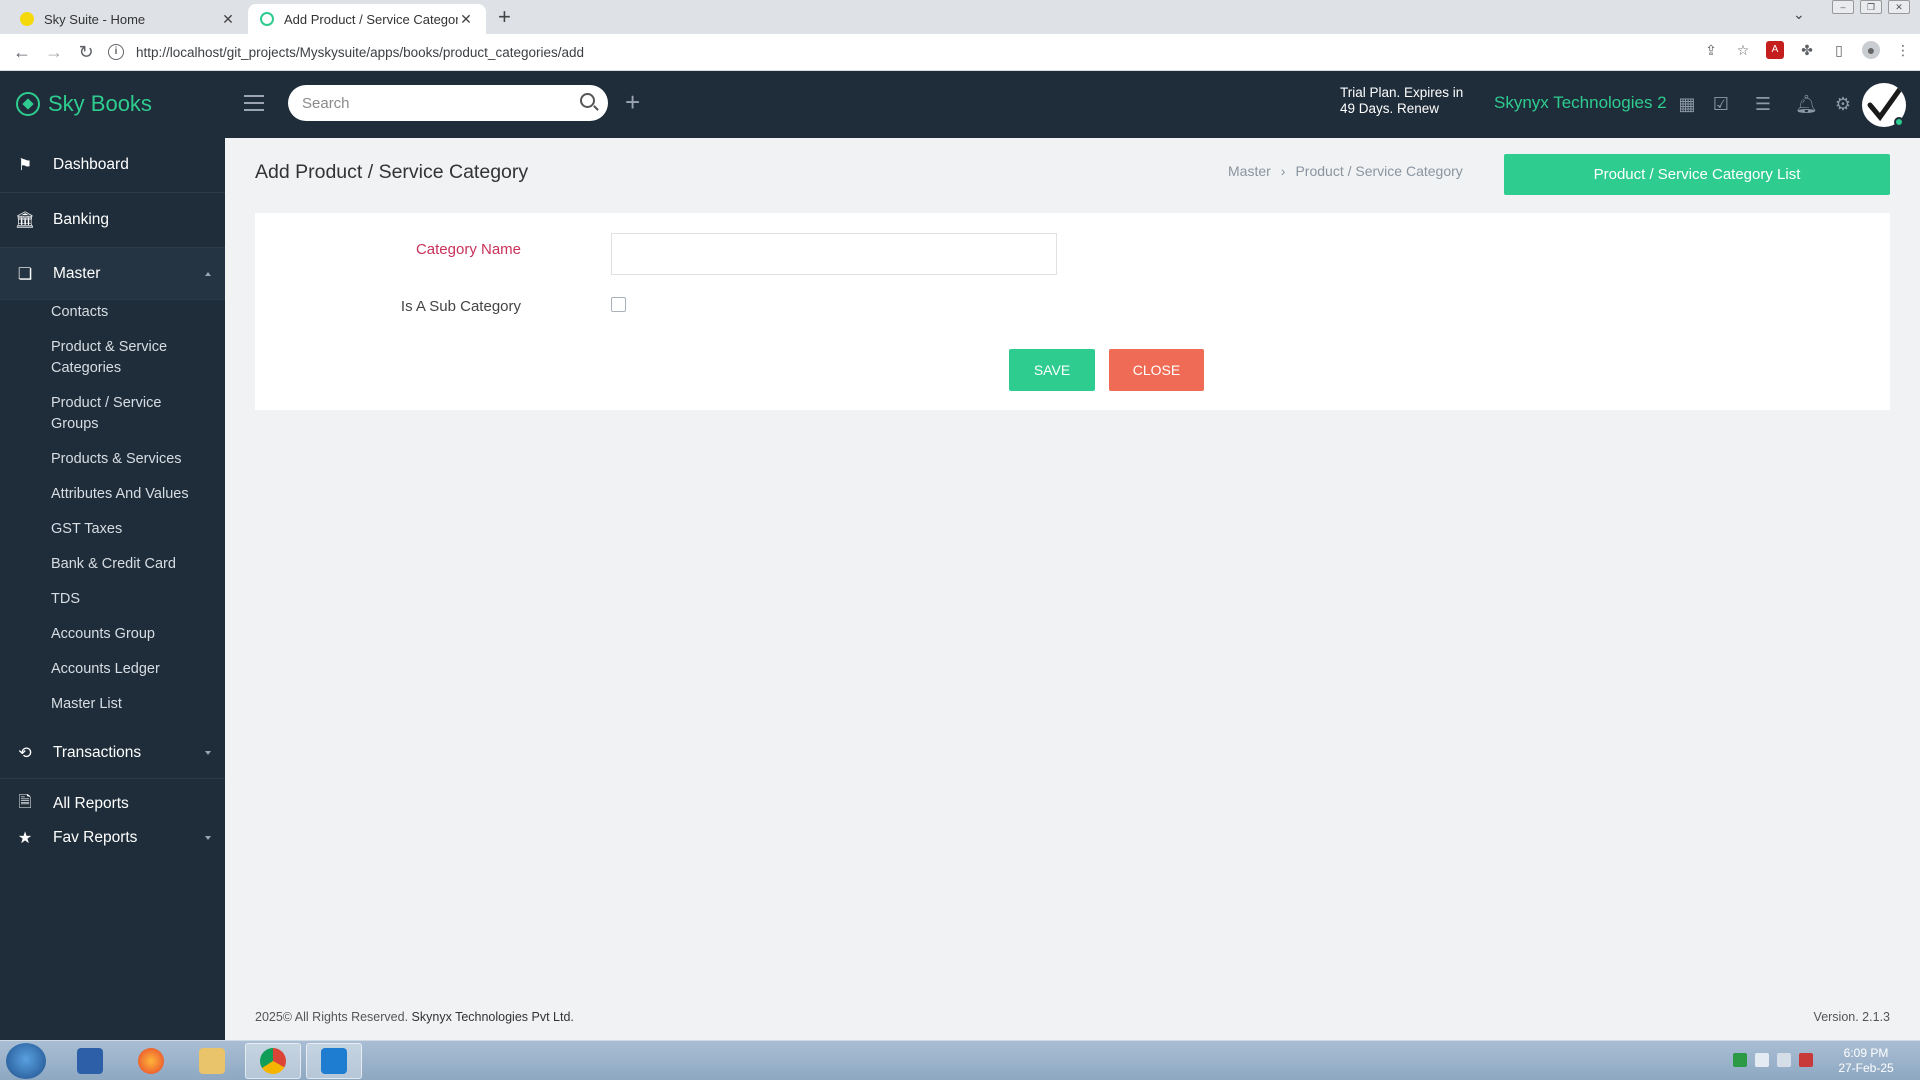  I want to click on footer-version: Version. 2.1.3, so click(1851, 1017).